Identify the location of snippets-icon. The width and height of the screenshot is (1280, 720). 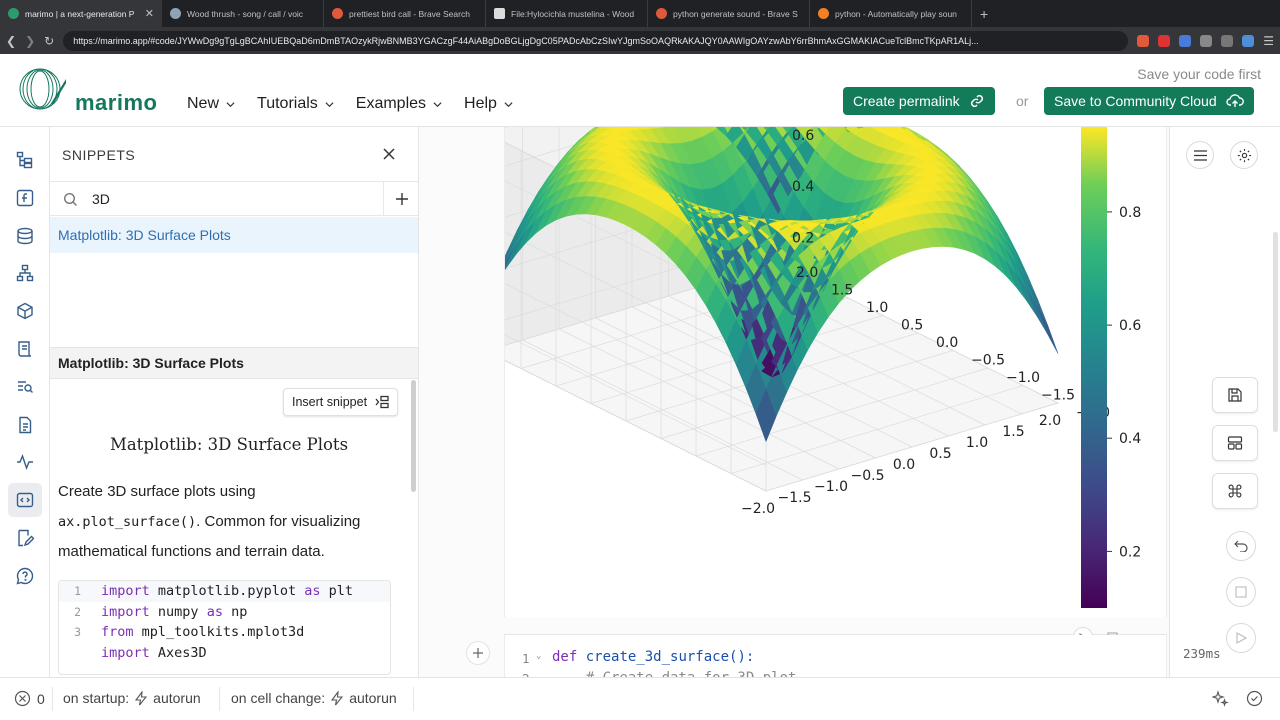
(24, 500).